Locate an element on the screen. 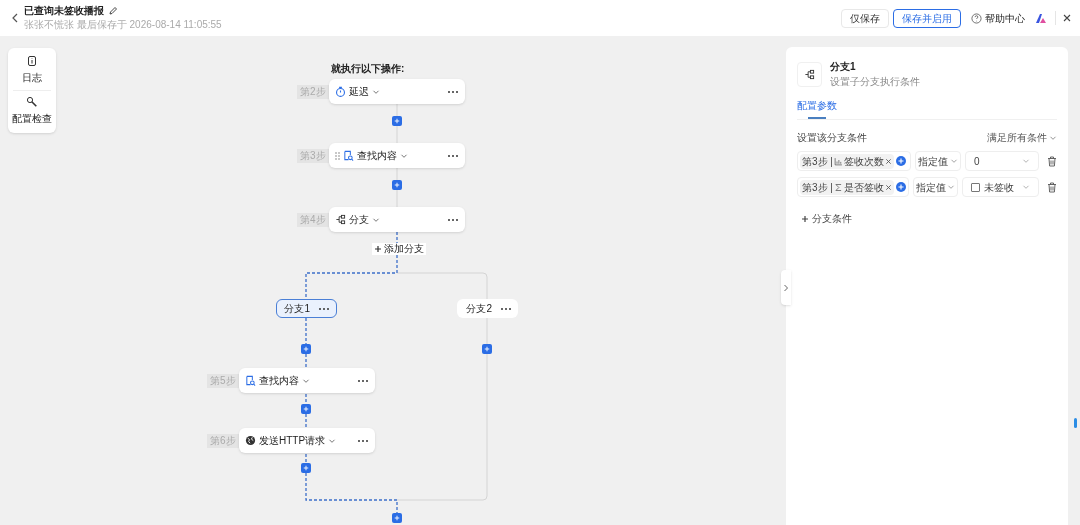 This screenshot has height=525, width=1080. back-icon is located at coordinates (15, 18).